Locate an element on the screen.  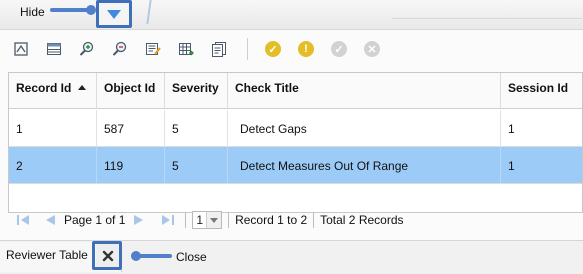
mark-warning-button: ! is located at coordinates (306, 49).